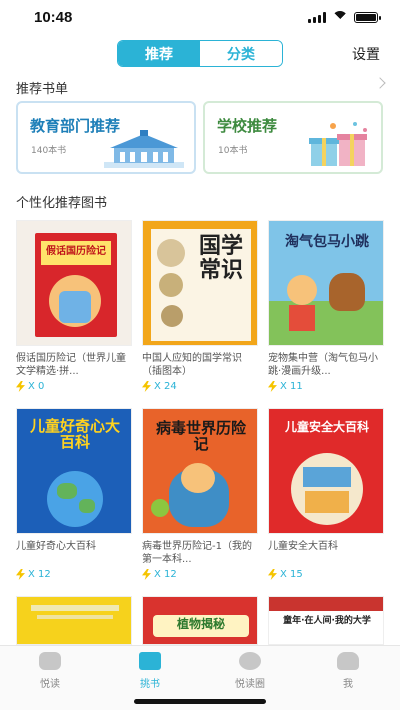 The height and width of the screenshot is (710, 400). I want to click on book-cover, so click(74, 620).